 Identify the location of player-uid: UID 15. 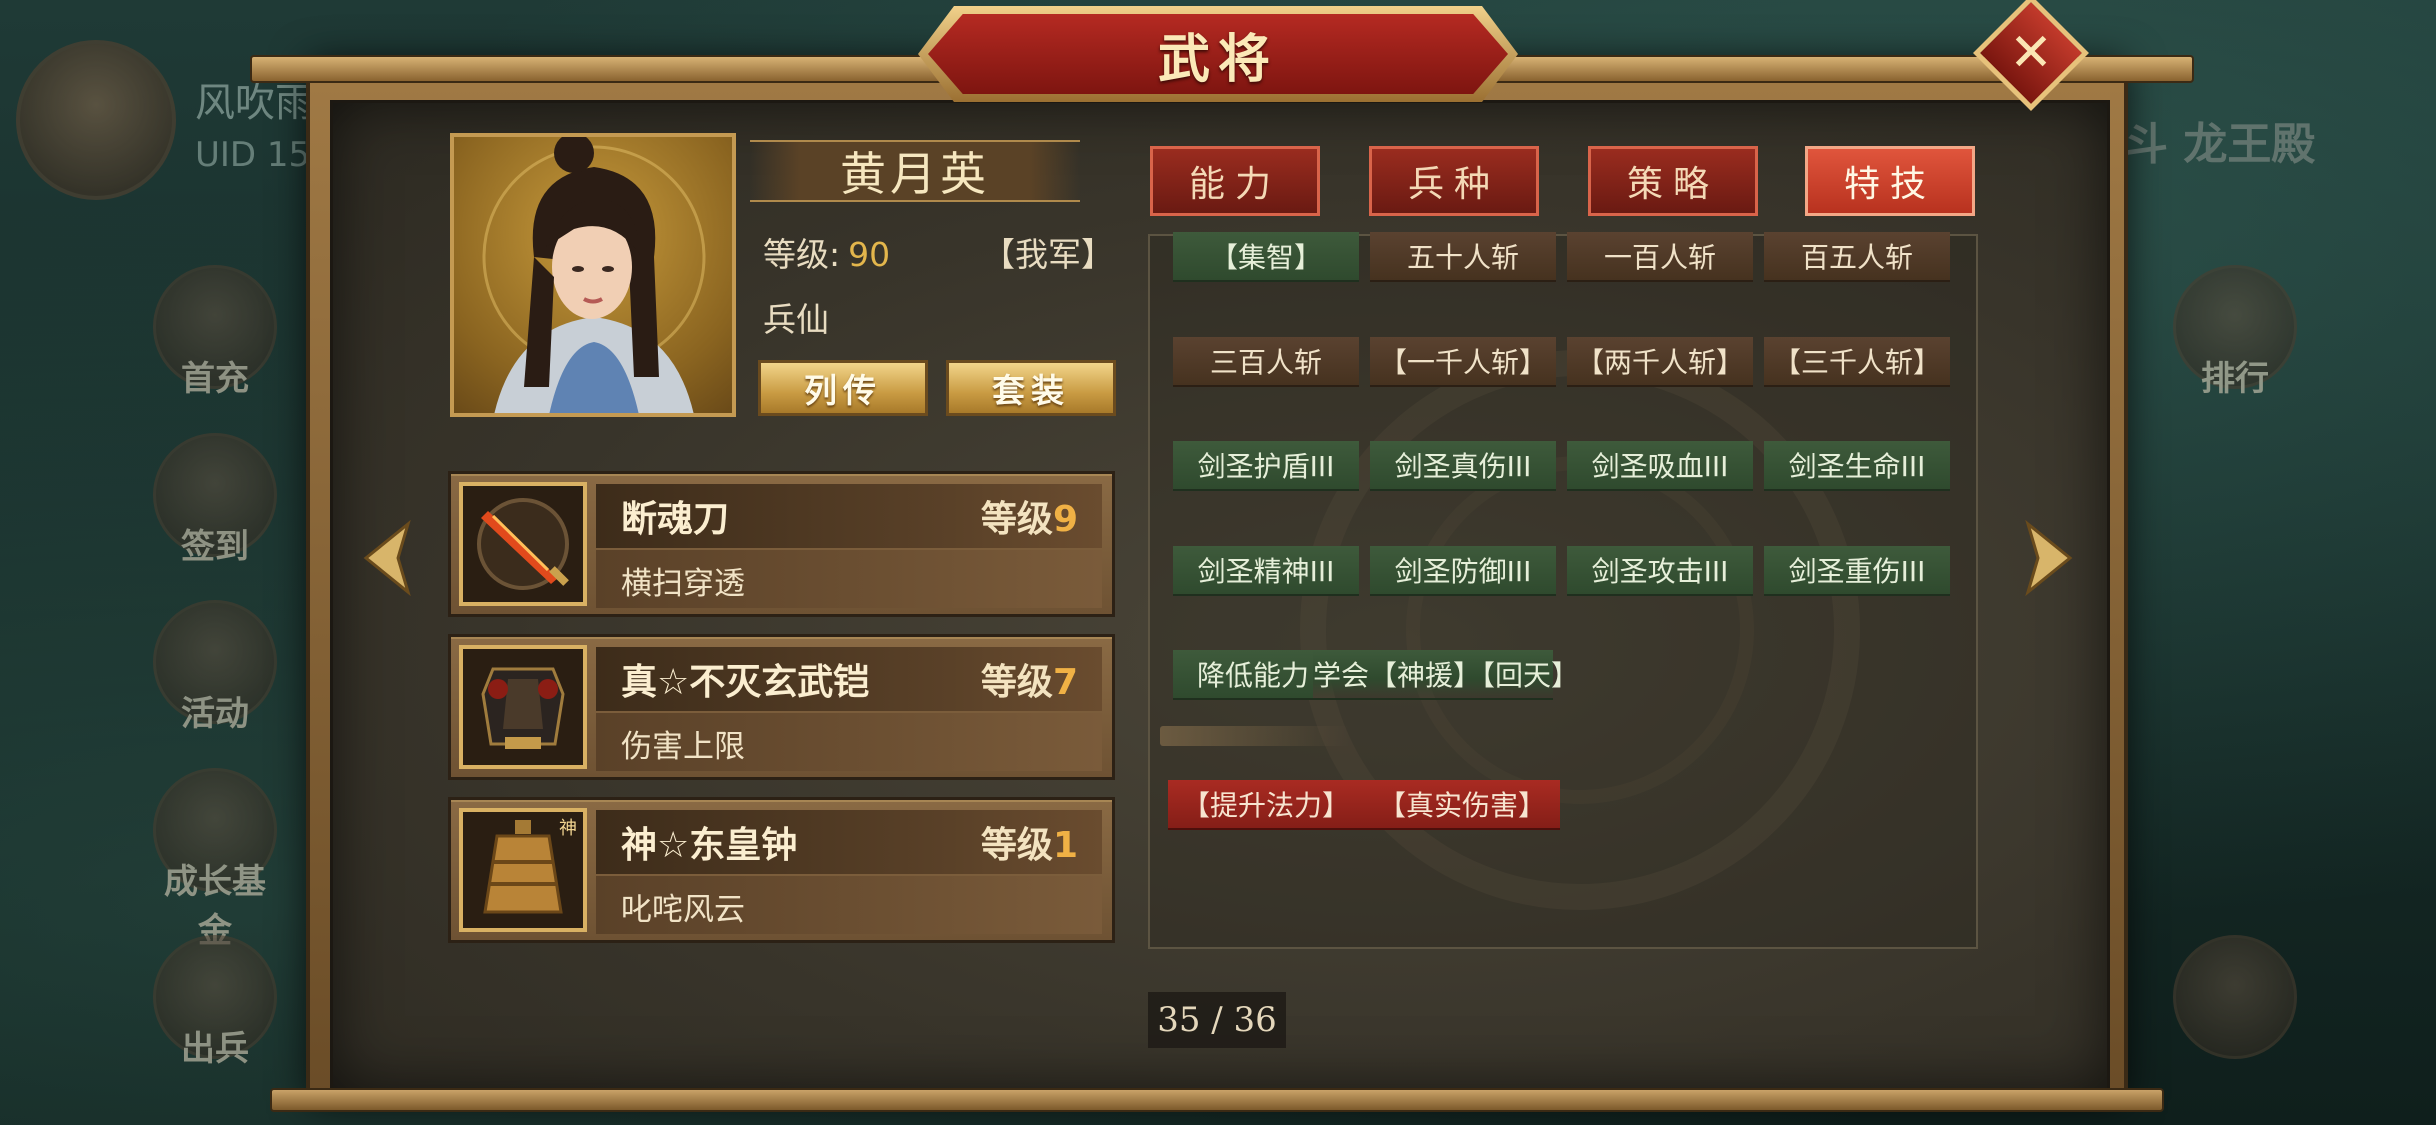
(253, 155).